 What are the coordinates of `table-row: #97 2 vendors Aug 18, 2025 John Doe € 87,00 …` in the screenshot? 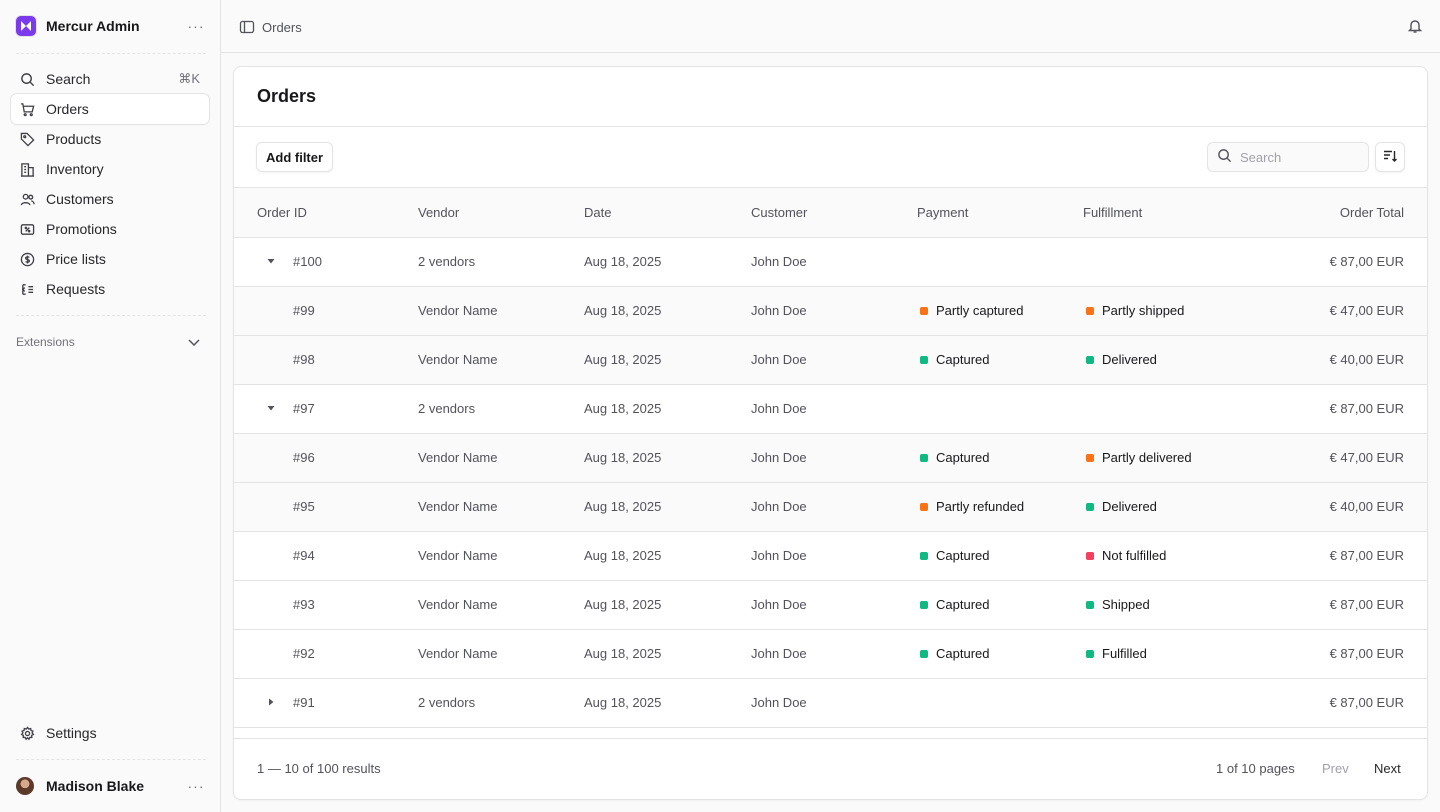 It's located at (830, 409).